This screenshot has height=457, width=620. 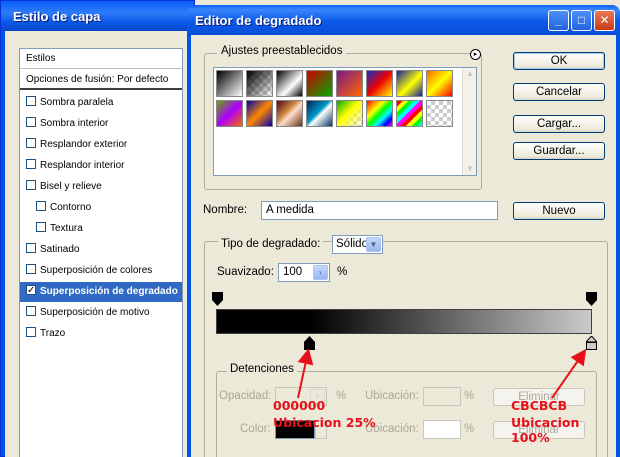 I want to click on style-item-label: Bisel y relieve, so click(x=71, y=186).